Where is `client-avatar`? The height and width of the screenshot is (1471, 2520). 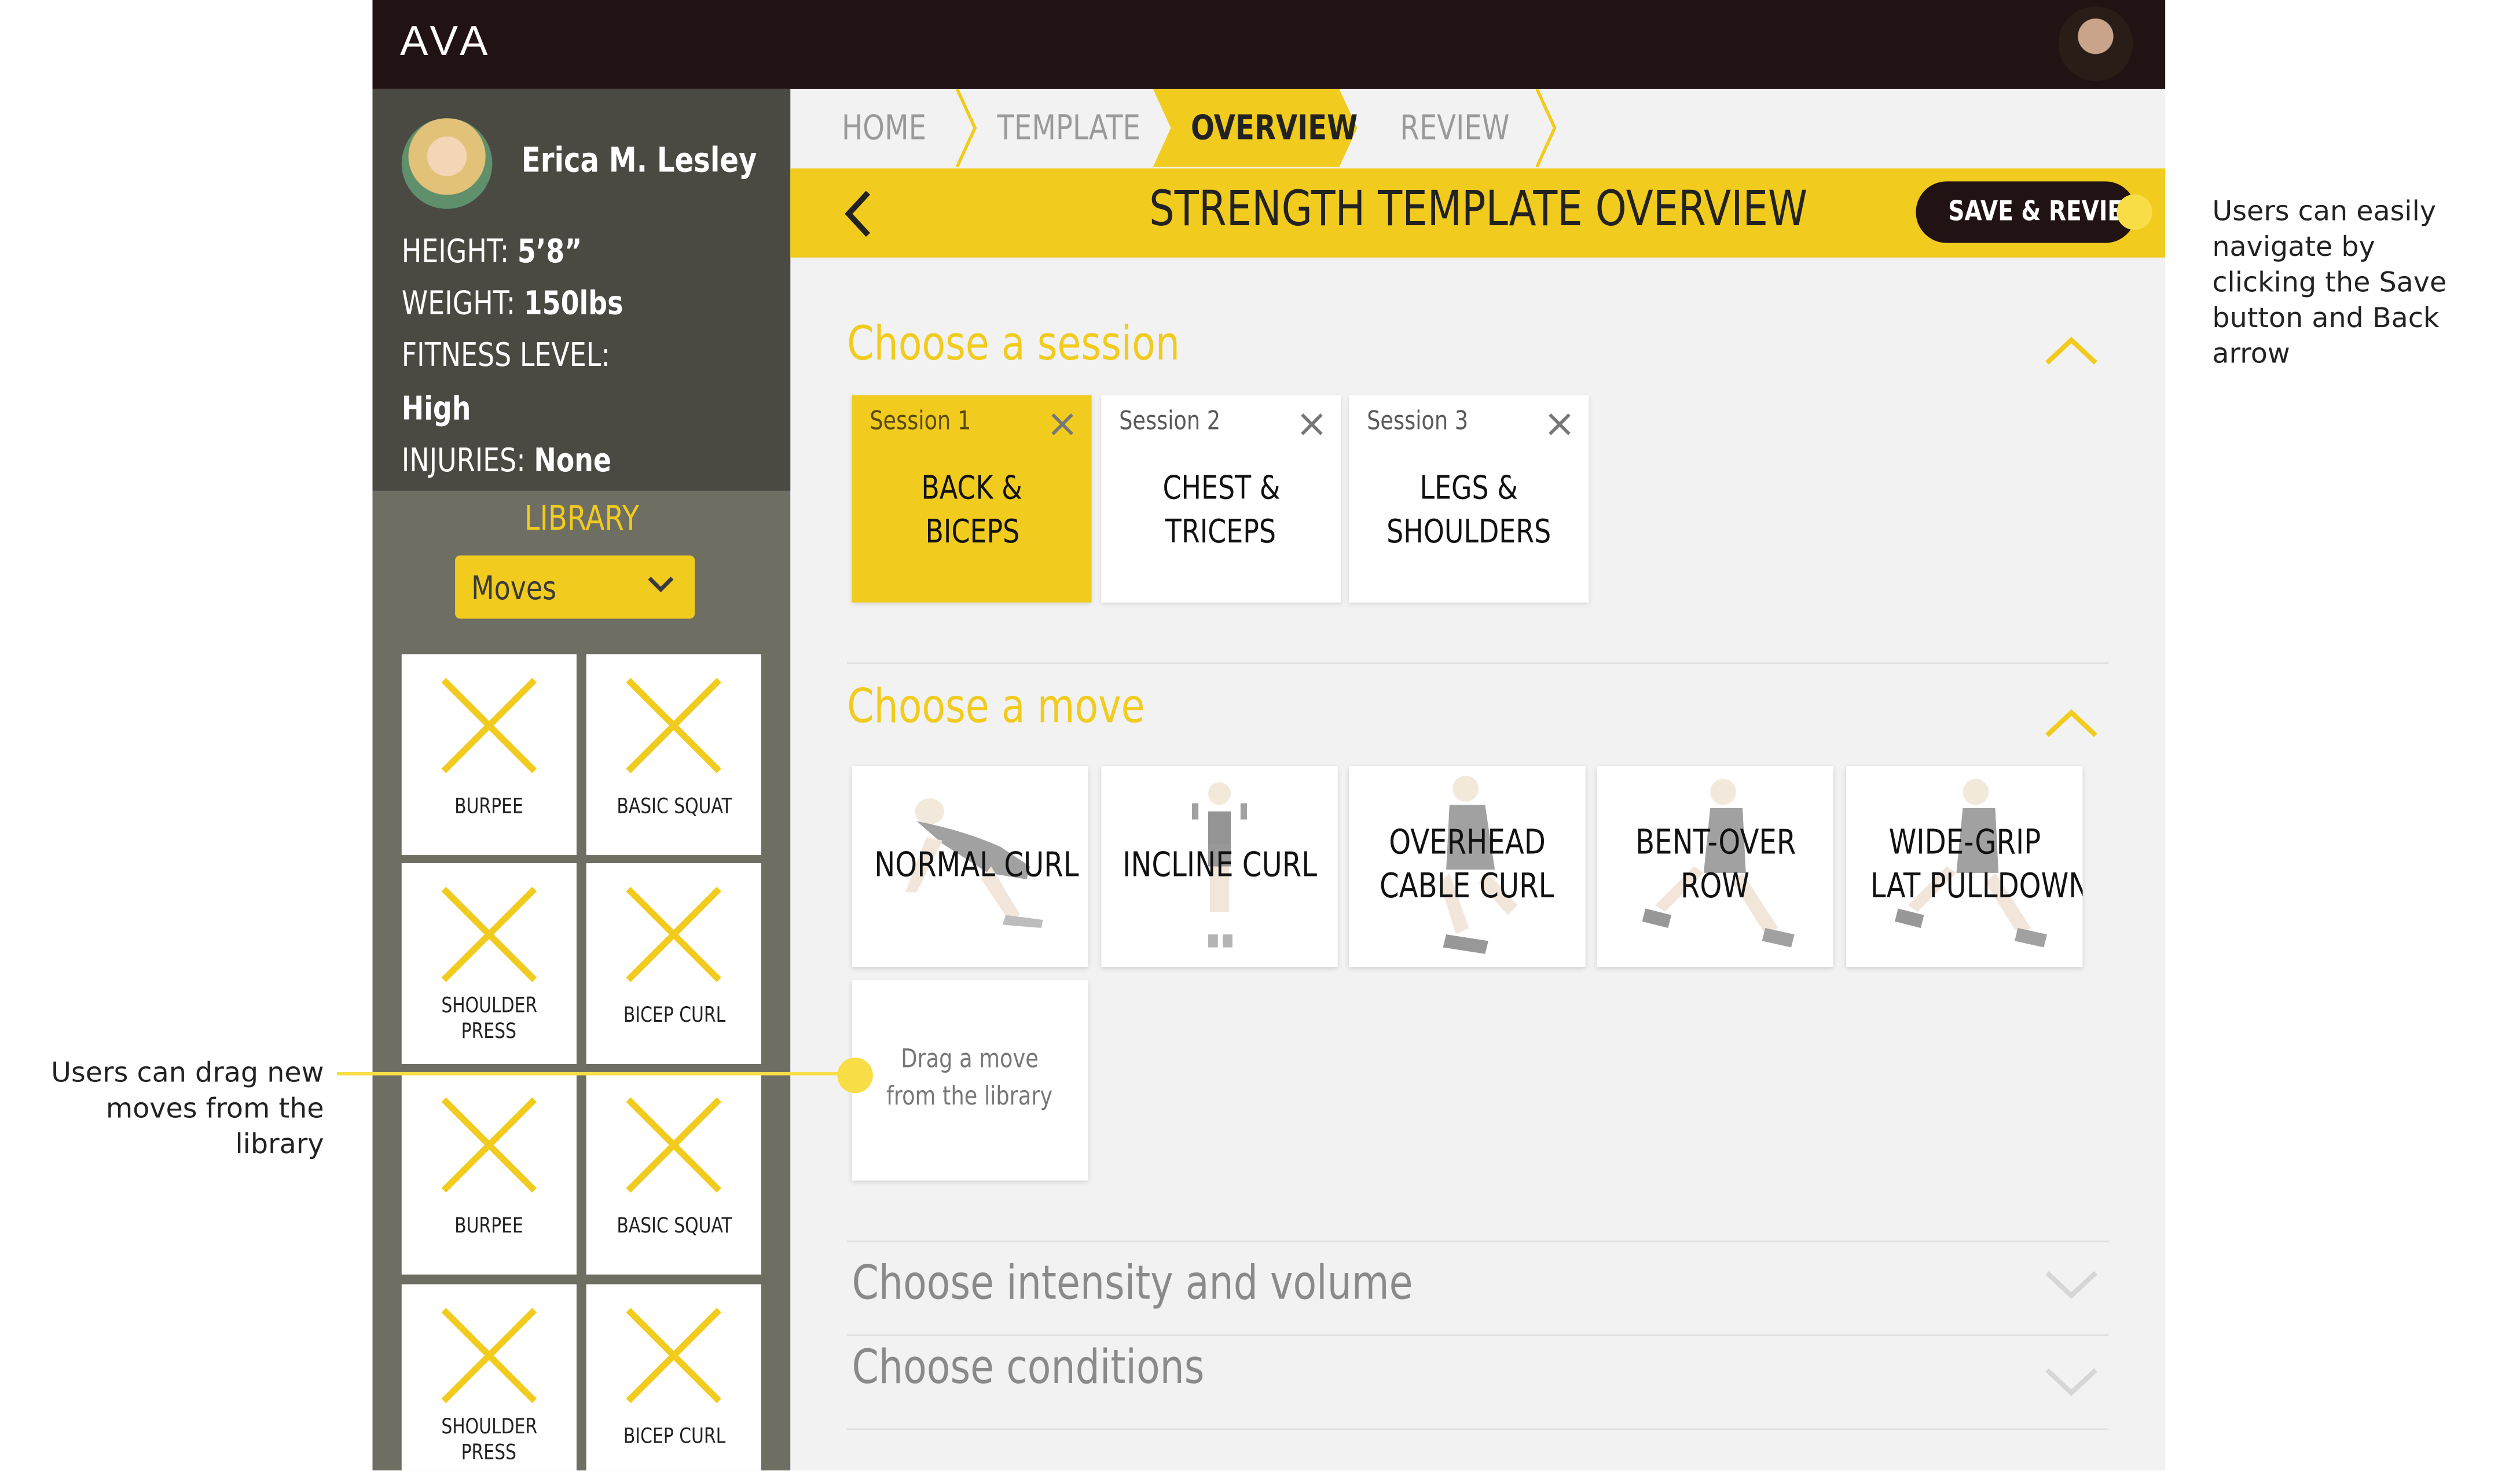
client-avatar is located at coordinates (447, 163).